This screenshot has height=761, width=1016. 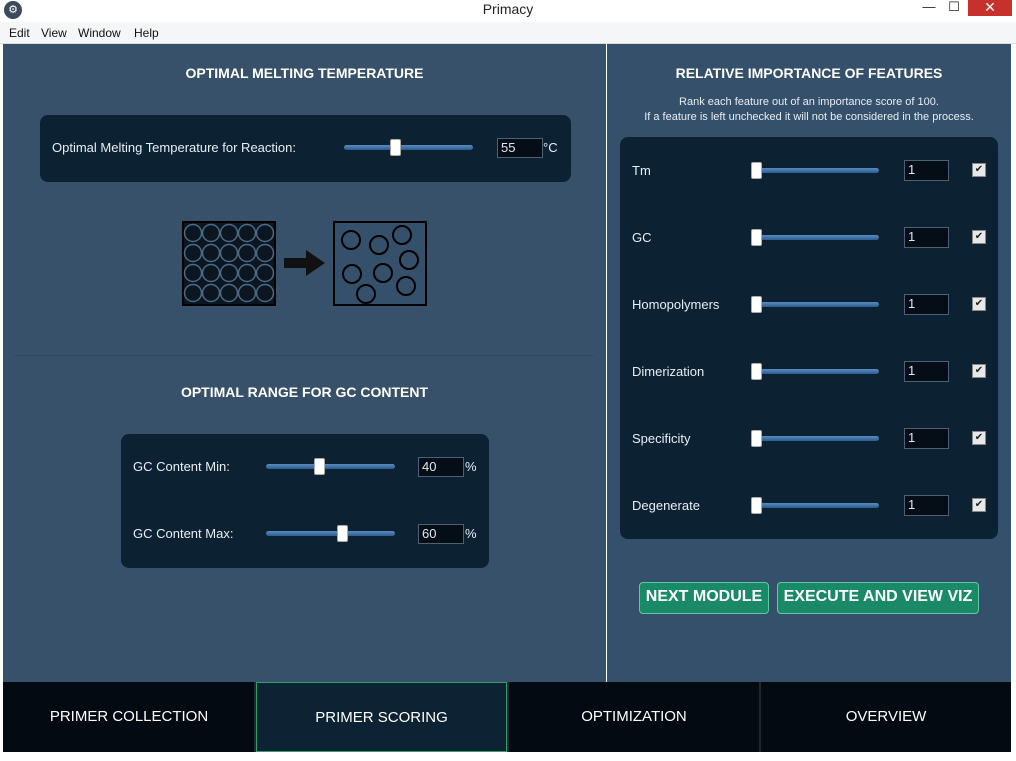 I want to click on menu-bar: Edit View Window Help, so click(x=508, y=33).